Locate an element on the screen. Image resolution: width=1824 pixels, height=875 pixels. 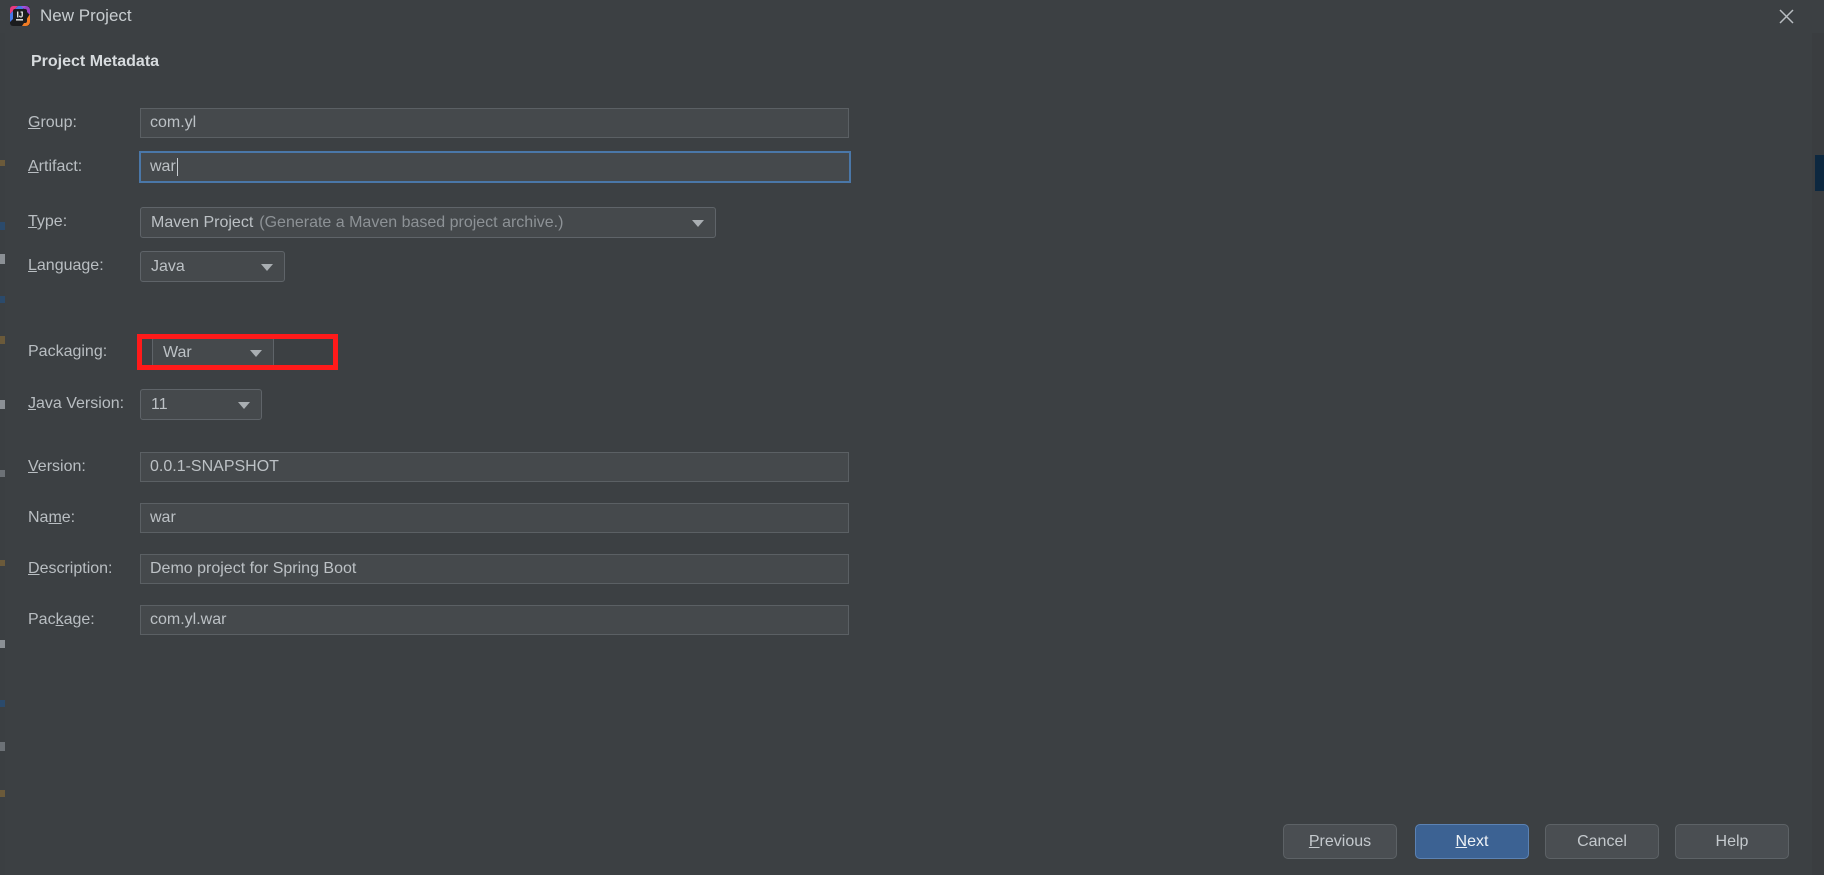
artifact-input: war is located at coordinates (495, 167).